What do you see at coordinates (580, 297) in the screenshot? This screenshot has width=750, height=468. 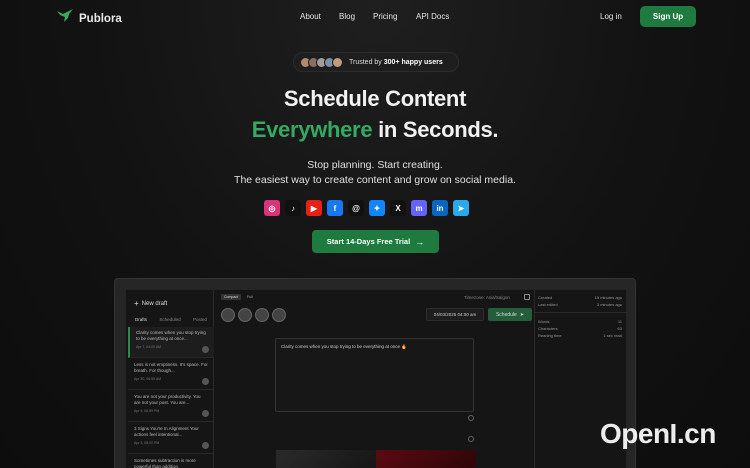 I see `meta-created: Created 15 minutes ago` at bounding box center [580, 297].